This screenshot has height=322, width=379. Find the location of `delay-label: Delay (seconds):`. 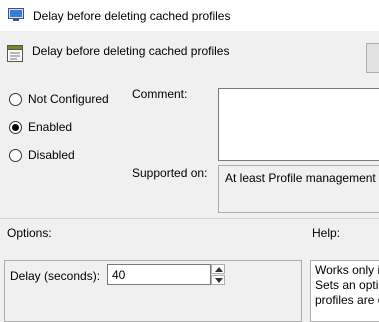

delay-label: Delay (seconds): is located at coordinates (55, 276).